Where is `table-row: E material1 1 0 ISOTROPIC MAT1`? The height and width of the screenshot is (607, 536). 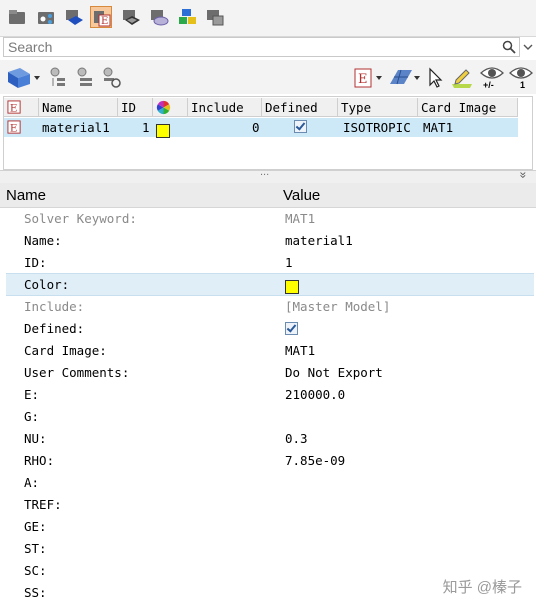
table-row: E material1 1 0 ISOTROPIC MAT1 is located at coordinates (261, 128).